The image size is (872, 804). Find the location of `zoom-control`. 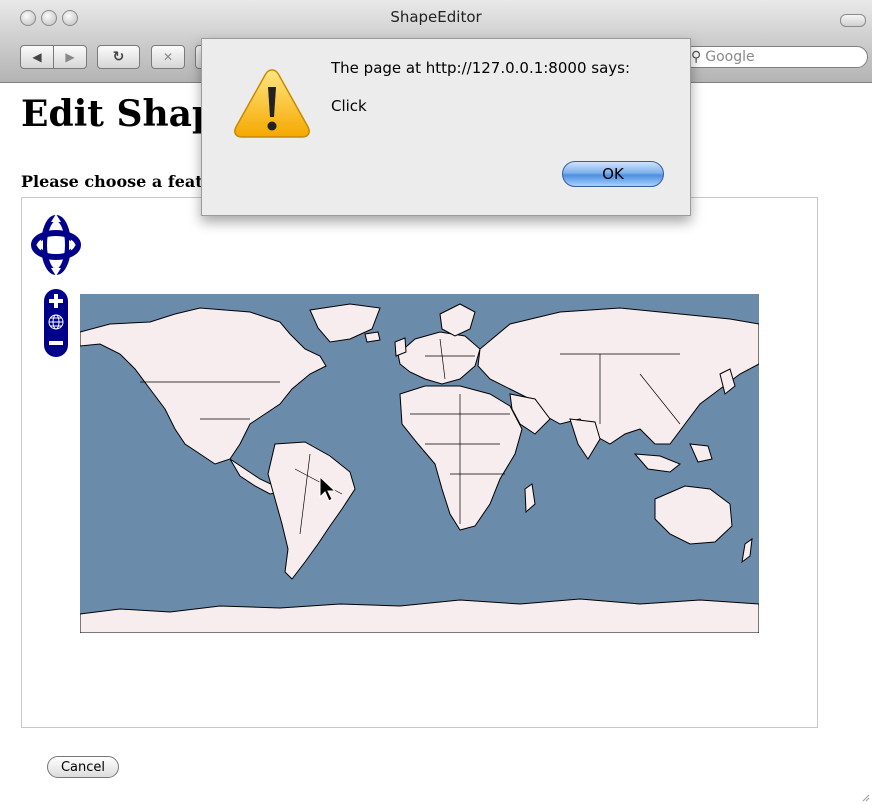

zoom-control is located at coordinates (56, 323).